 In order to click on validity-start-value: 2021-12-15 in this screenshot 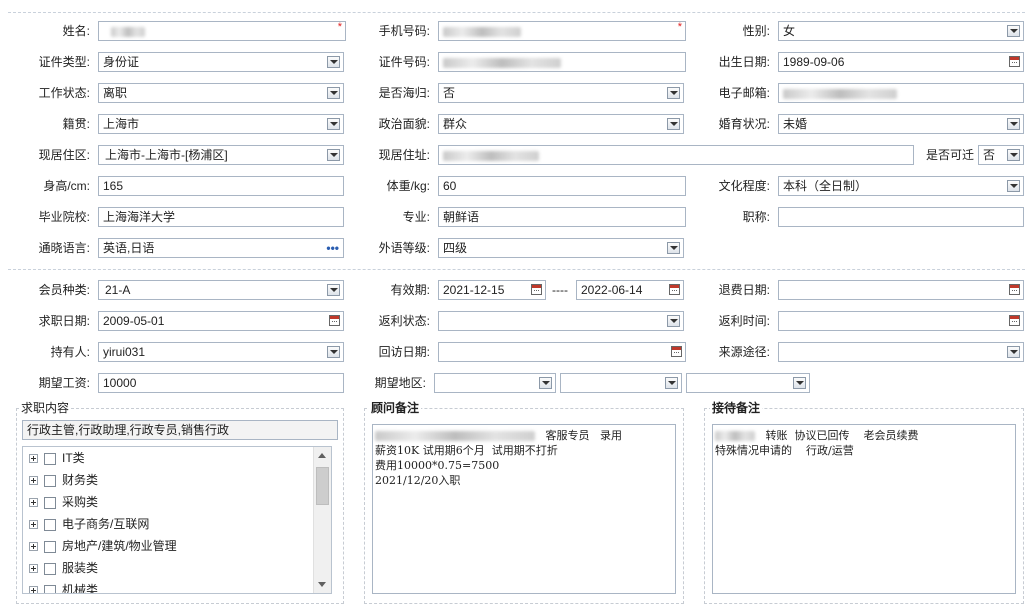, I will do `click(474, 290)`.